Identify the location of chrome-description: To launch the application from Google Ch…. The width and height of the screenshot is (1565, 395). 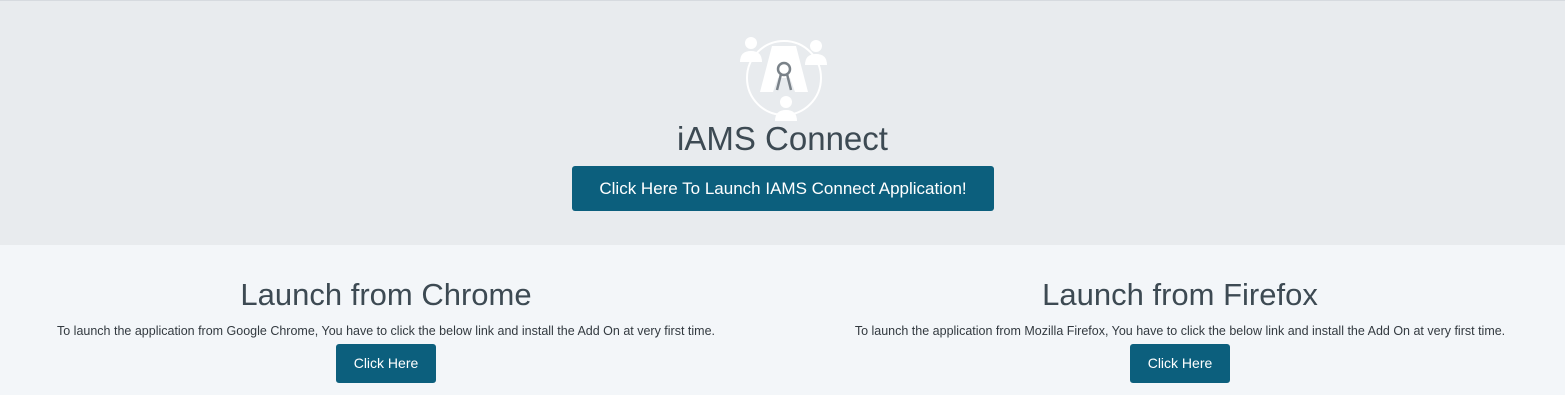
(386, 331).